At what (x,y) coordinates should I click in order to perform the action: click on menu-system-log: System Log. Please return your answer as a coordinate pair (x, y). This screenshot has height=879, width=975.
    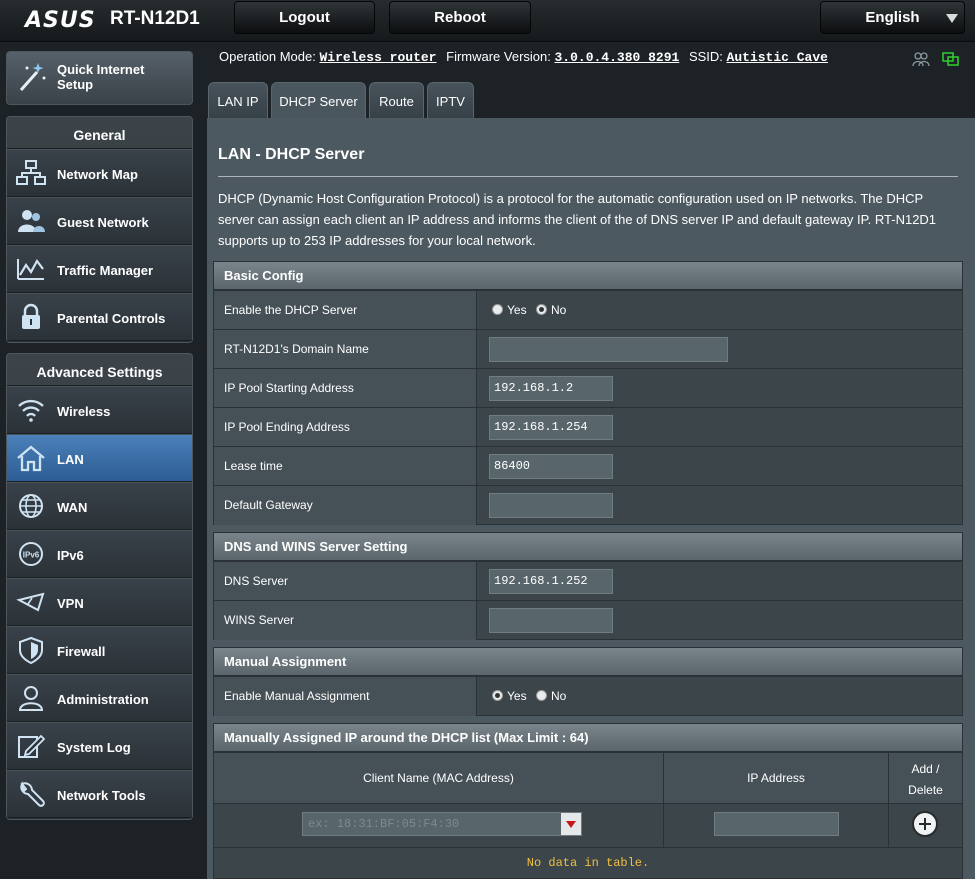
    Looking at the image, I should click on (99, 746).